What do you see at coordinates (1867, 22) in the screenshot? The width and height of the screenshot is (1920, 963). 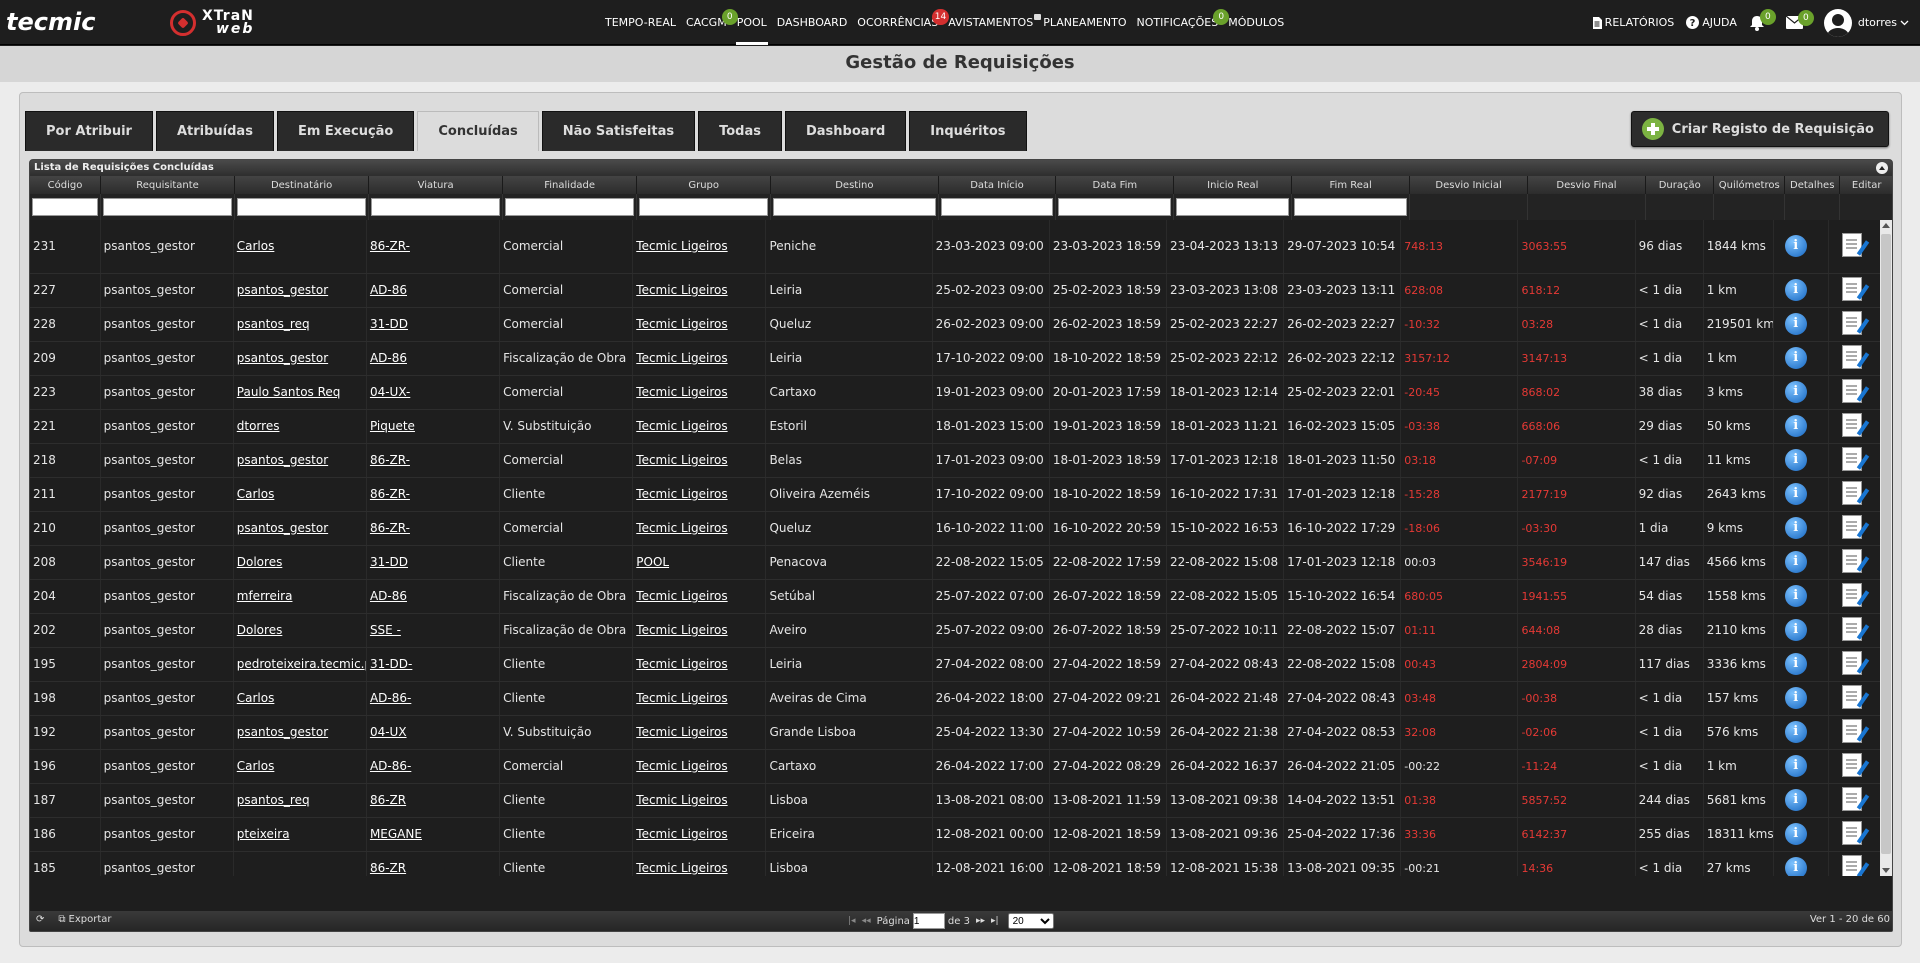 I see `user-menu: dtorres` at bounding box center [1867, 22].